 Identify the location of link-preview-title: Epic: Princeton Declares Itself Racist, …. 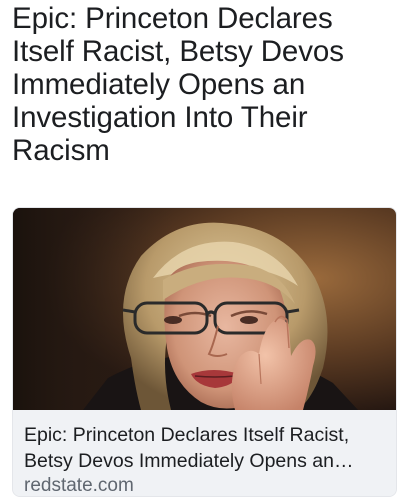
(206, 448).